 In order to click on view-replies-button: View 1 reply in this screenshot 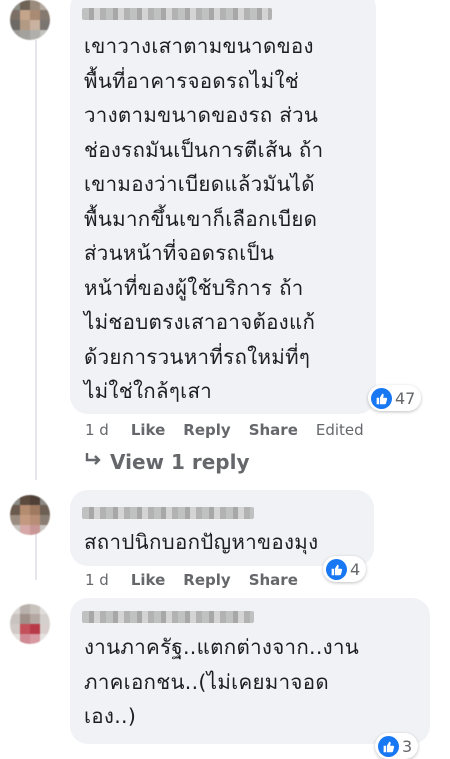, I will do `click(167, 462)`.